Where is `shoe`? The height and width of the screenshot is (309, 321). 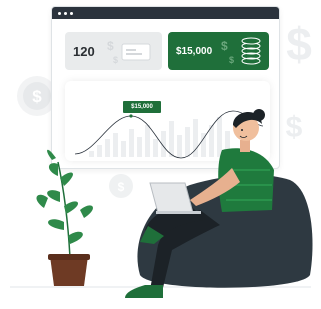
shoe is located at coordinates (144, 291).